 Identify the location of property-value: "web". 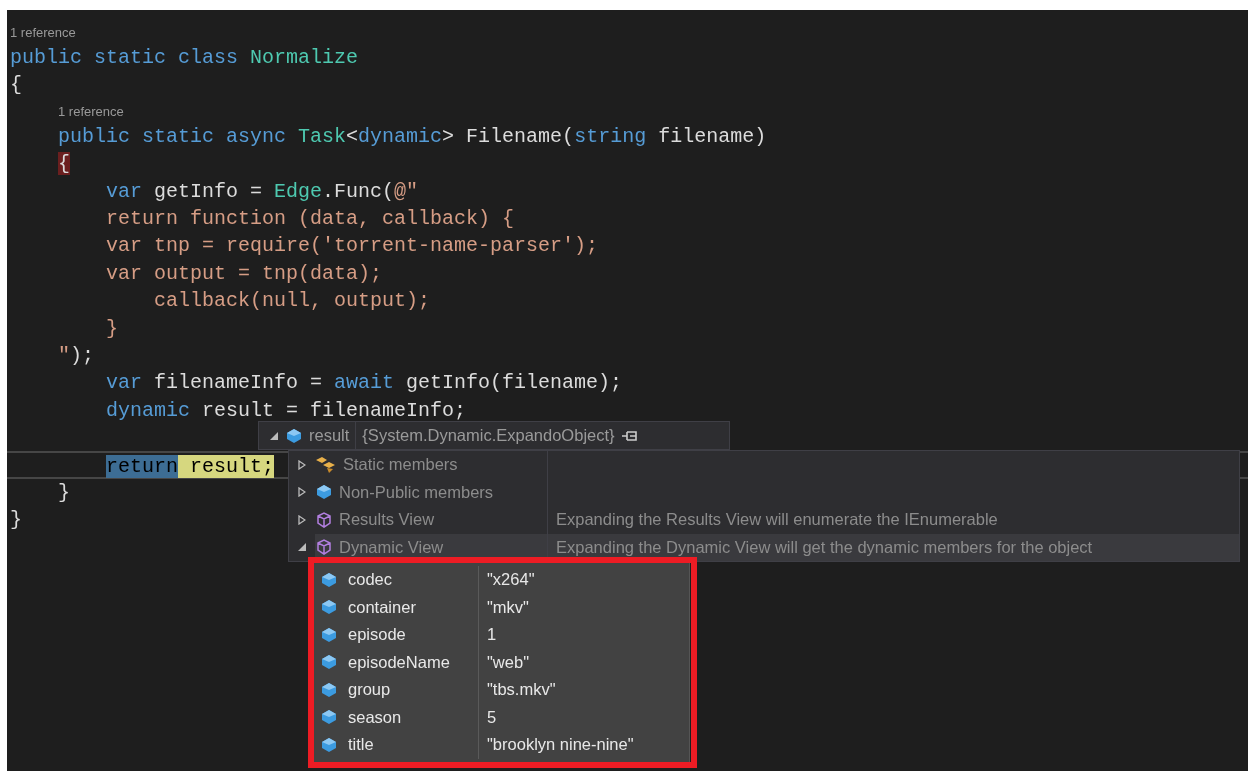
(507, 662).